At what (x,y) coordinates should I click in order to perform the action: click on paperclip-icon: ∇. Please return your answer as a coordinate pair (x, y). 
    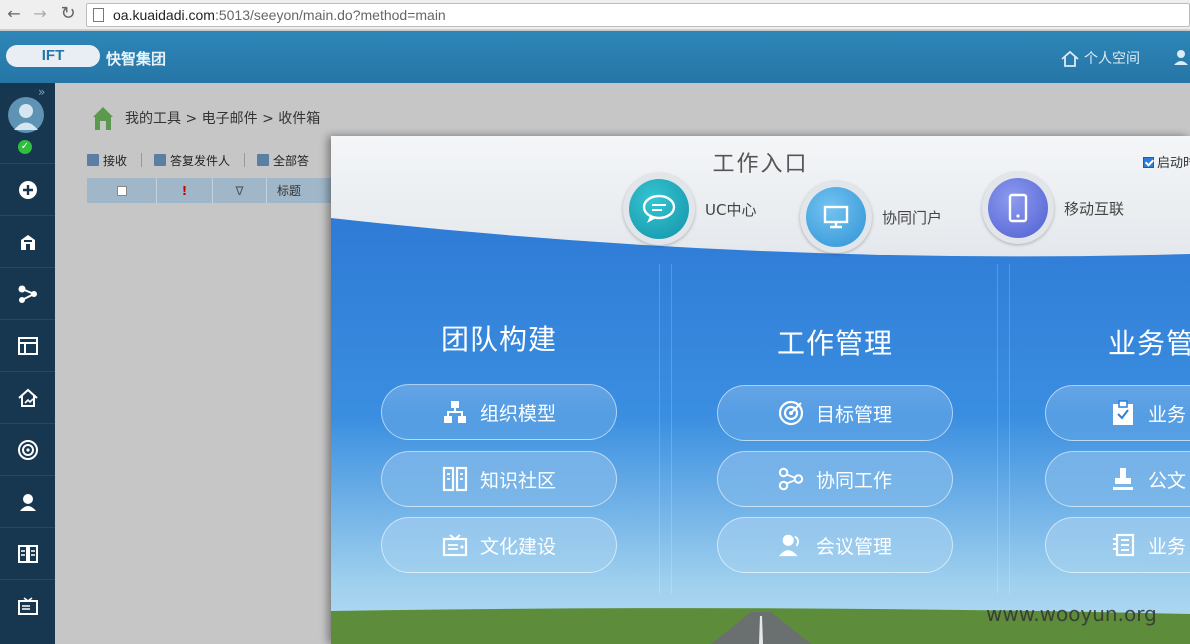
    Looking at the image, I should click on (239, 190).